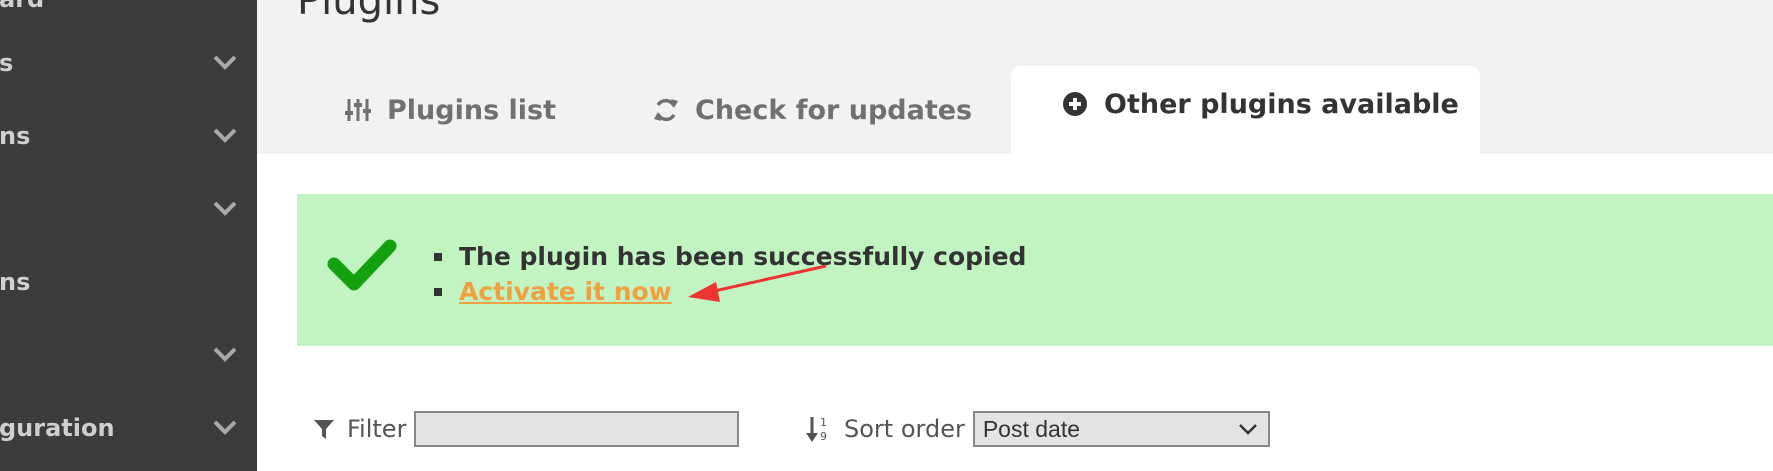  What do you see at coordinates (472, 110) in the screenshot?
I see `tab-label: Plugins list` at bounding box center [472, 110].